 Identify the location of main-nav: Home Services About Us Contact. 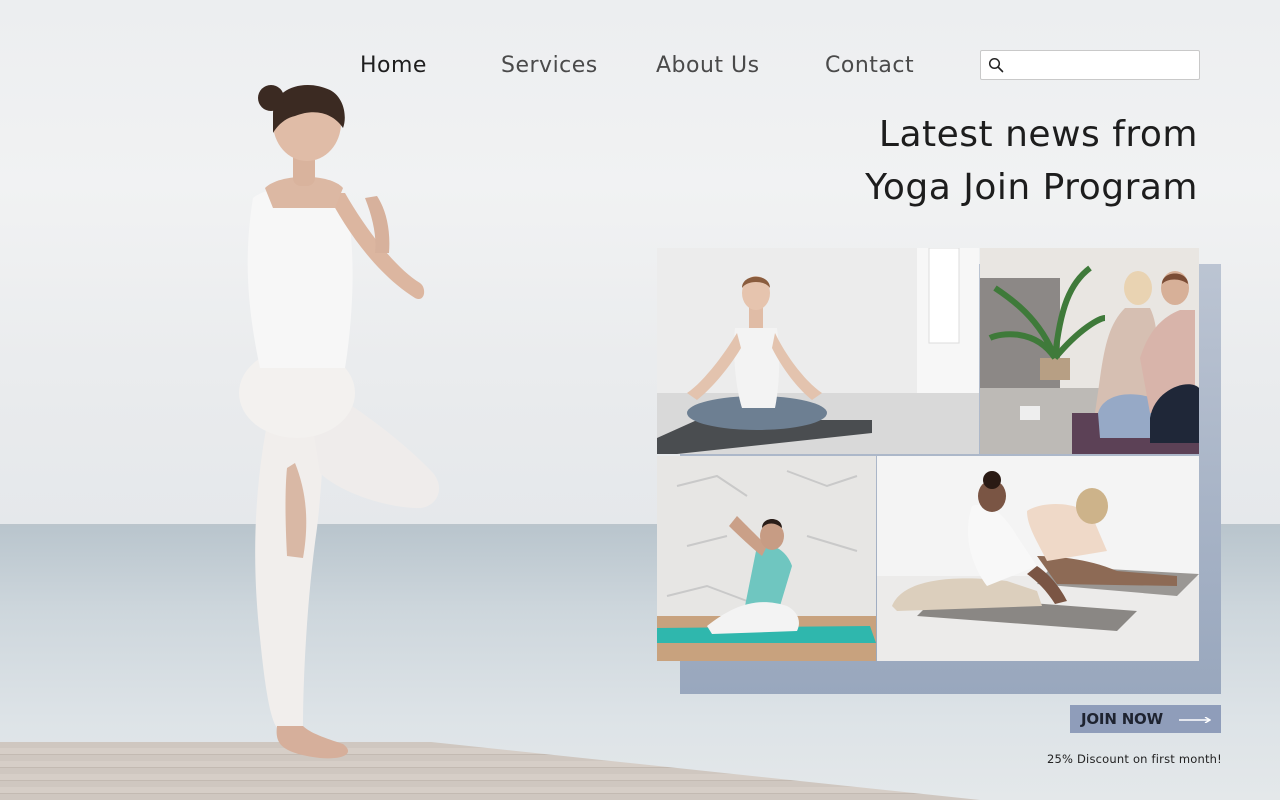
(640, 66).